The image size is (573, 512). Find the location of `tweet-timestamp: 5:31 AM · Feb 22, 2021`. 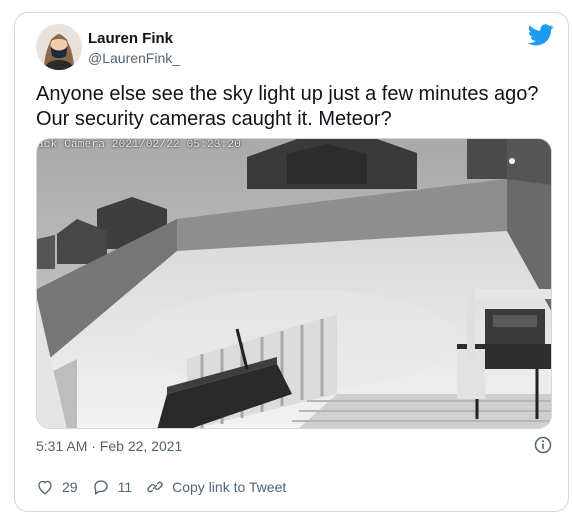

tweet-timestamp: 5:31 AM · Feb 22, 2021 is located at coordinates (109, 446).